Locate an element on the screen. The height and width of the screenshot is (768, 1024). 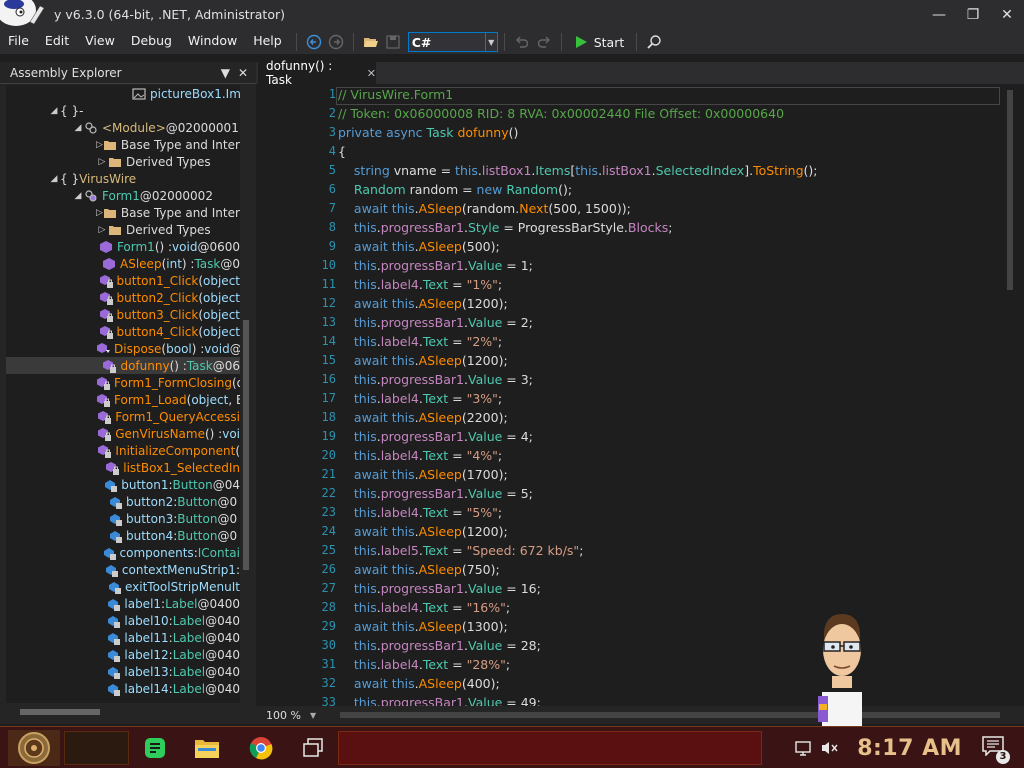
tree-item: button2_Click(object is located at coordinates (123, 297).